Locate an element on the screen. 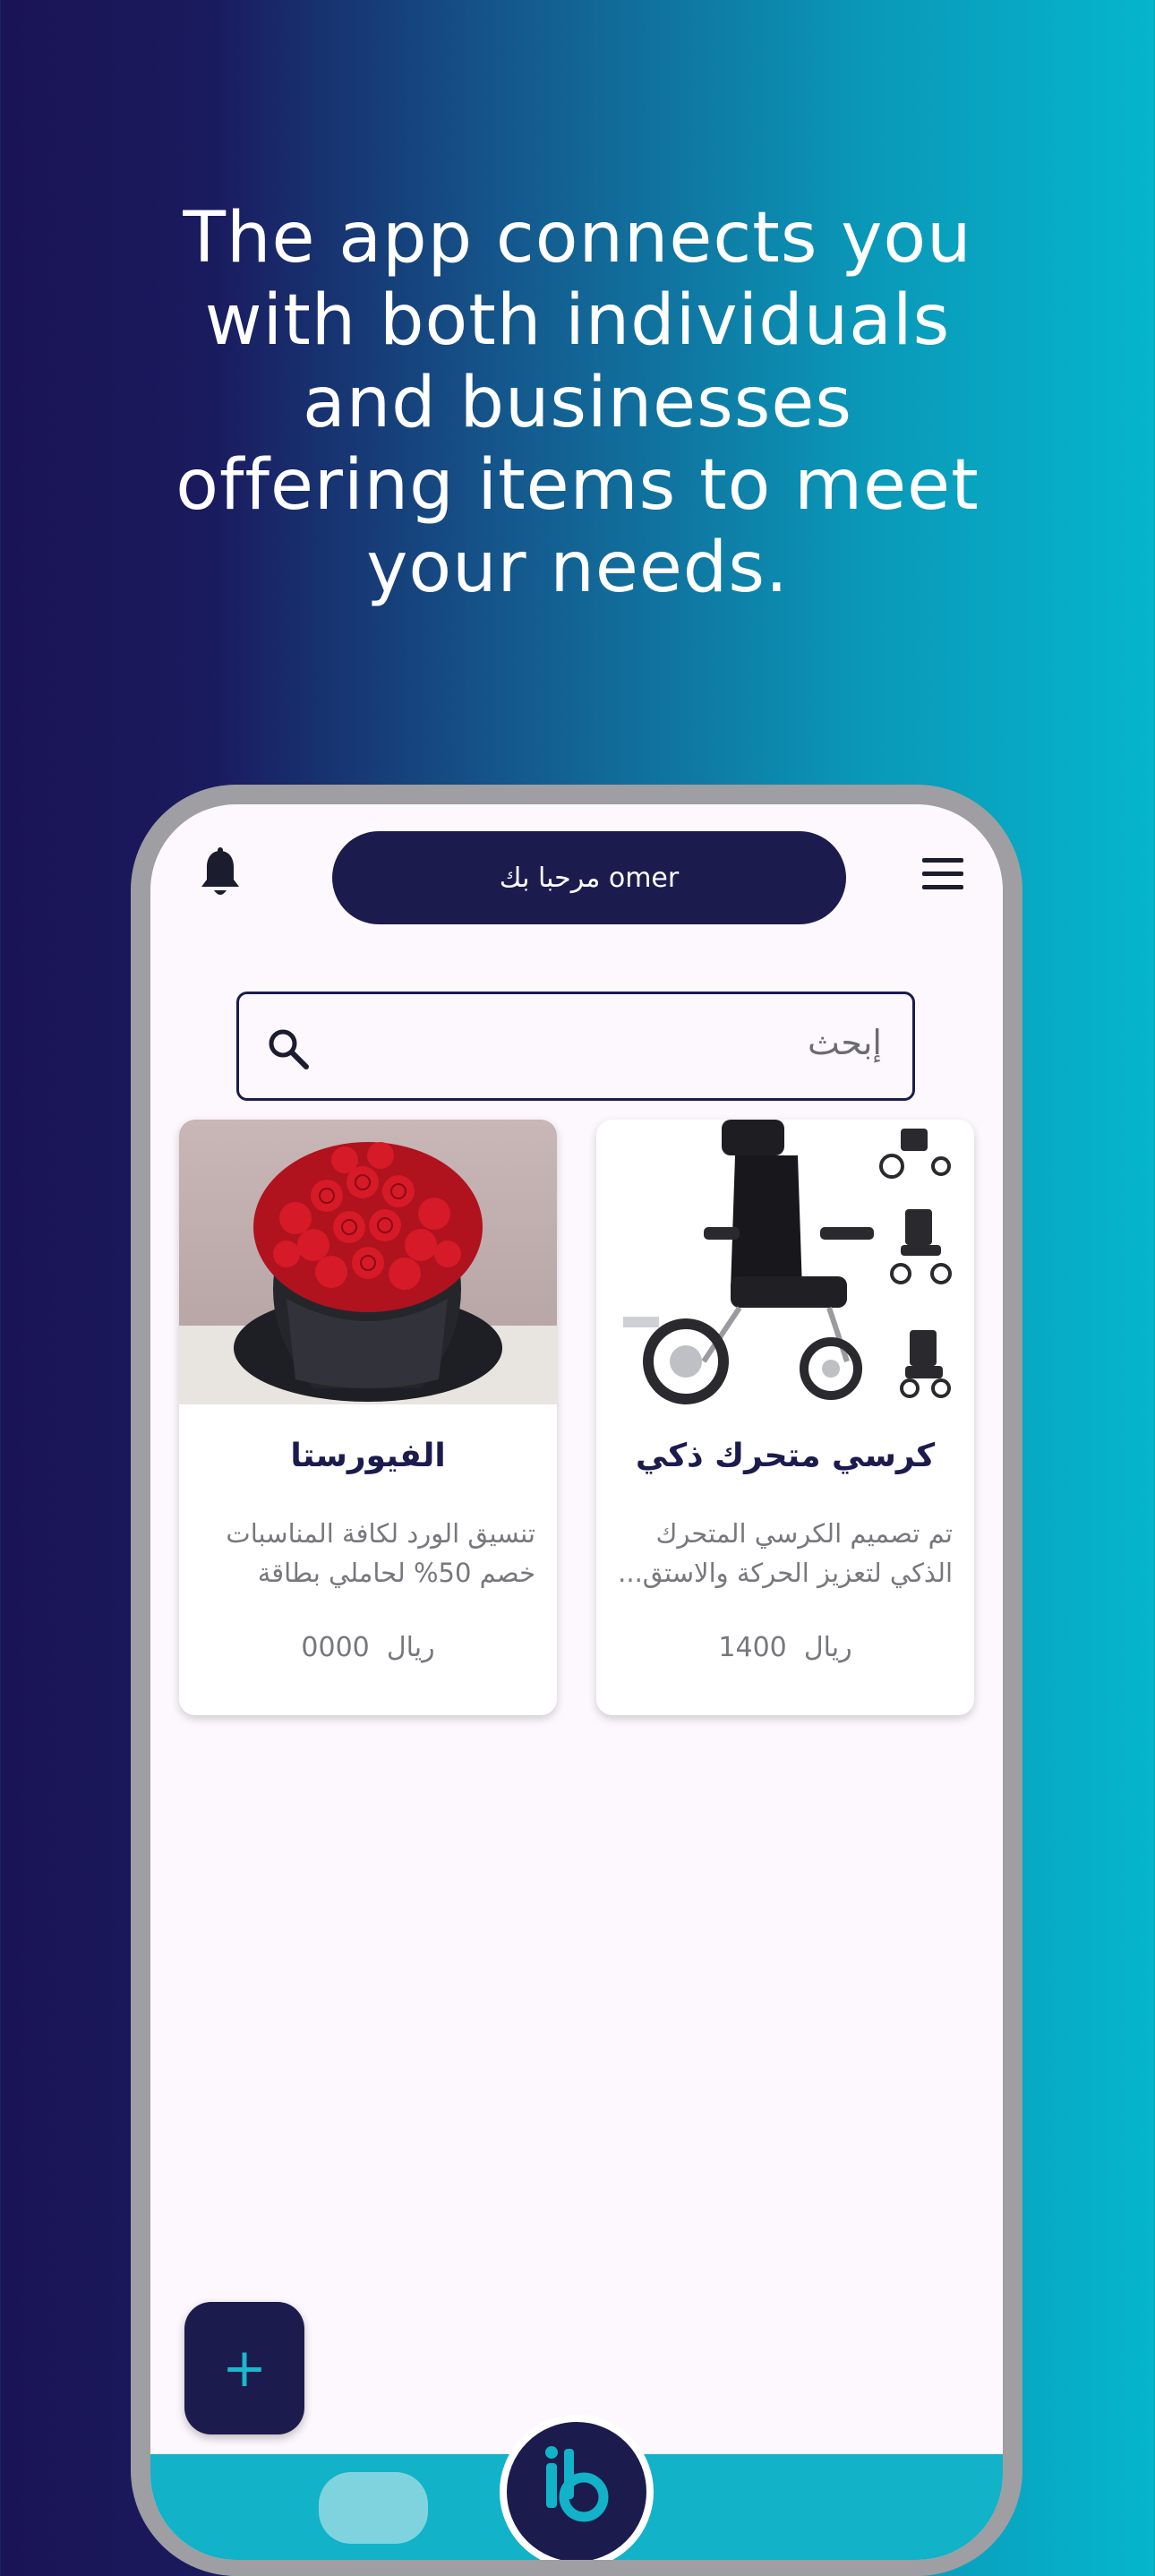 The height and width of the screenshot is (2576, 1155). hamburger-menu-icon is located at coordinates (942, 875).